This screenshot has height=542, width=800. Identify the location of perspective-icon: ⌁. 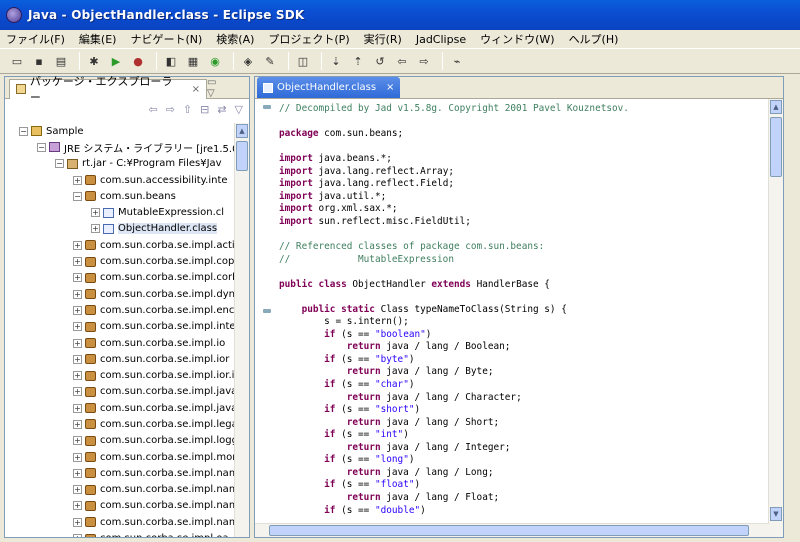
(457, 61).